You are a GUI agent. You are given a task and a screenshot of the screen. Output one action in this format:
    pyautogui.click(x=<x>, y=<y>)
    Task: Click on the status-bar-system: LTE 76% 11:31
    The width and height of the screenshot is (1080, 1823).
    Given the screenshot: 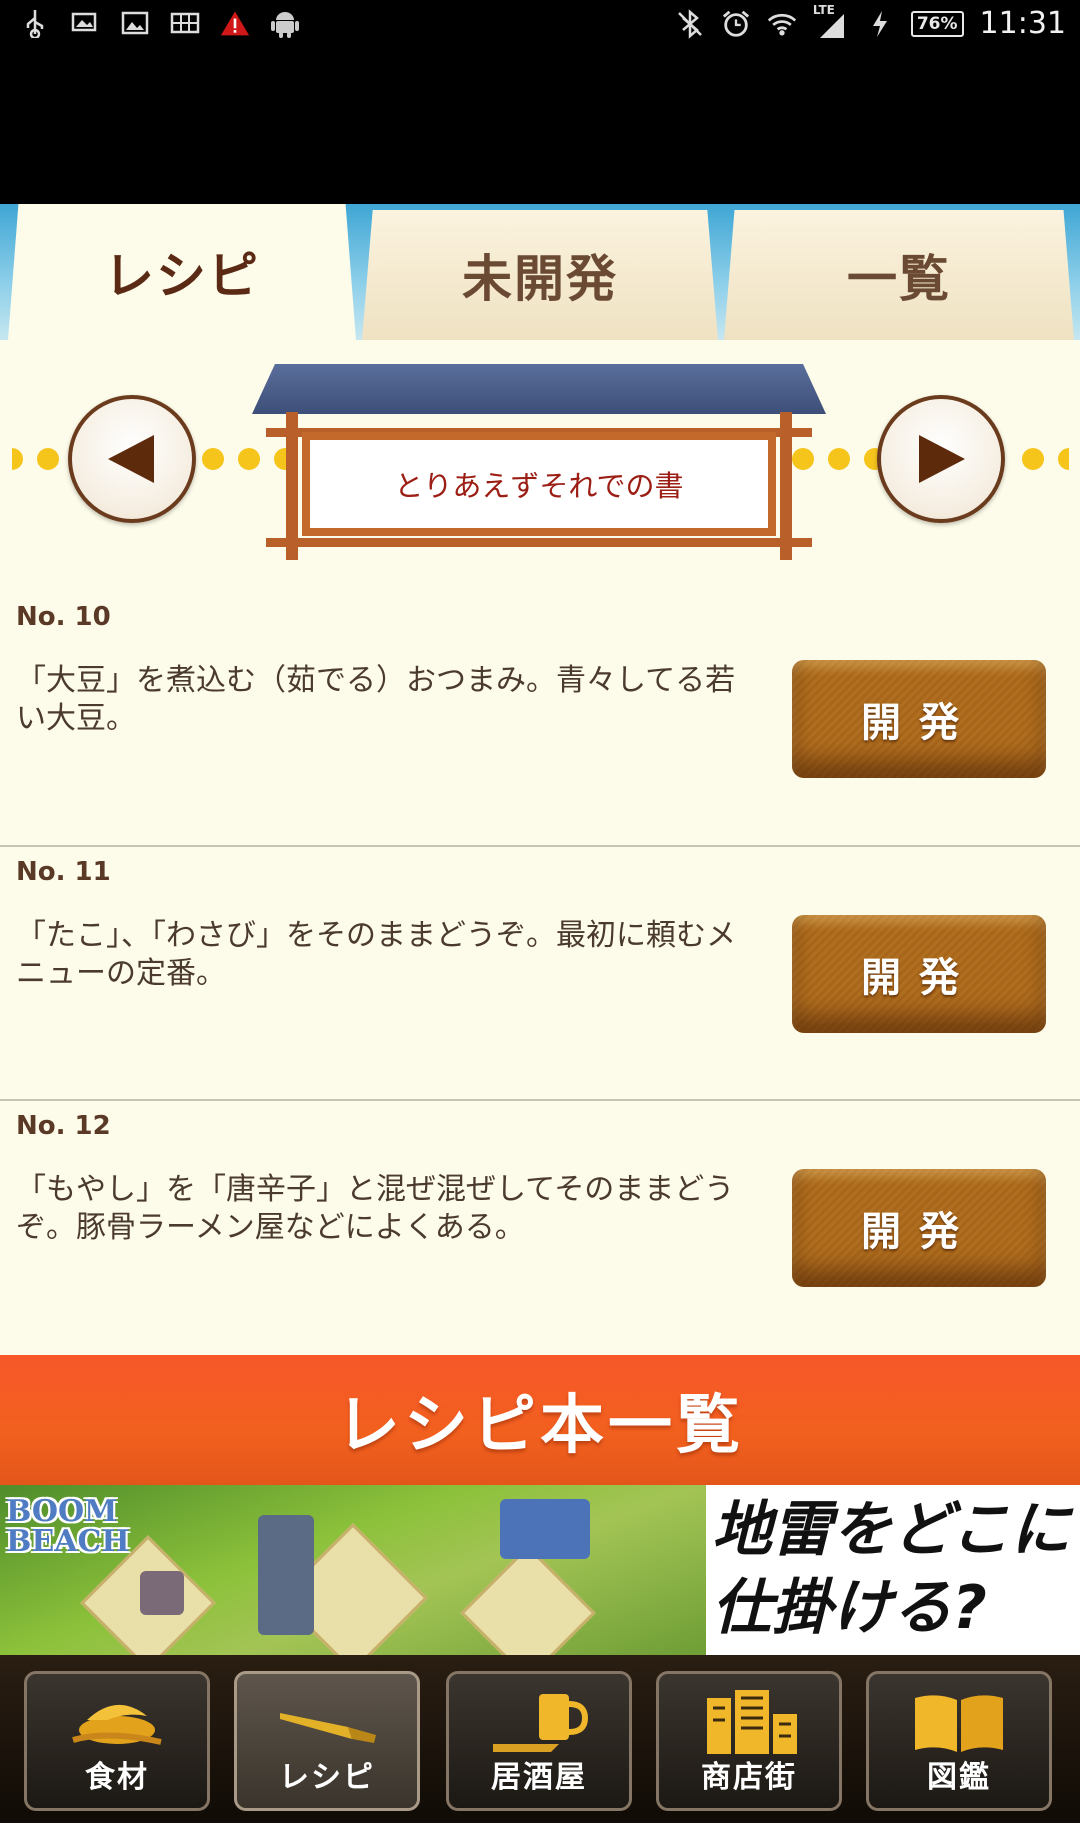 What is the action you would take?
    pyautogui.click(x=870, y=22)
    